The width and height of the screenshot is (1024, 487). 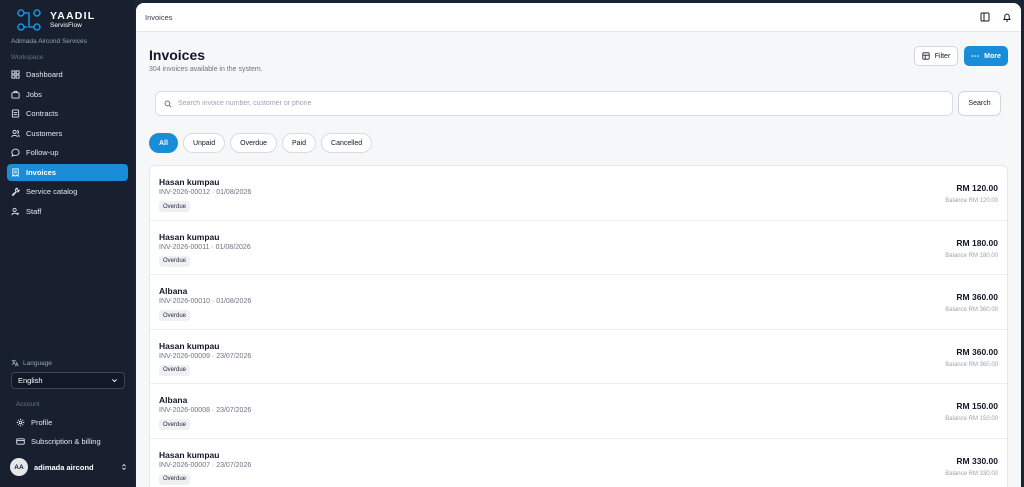 I want to click on tab-unpaid: Unpaid, so click(x=204, y=143).